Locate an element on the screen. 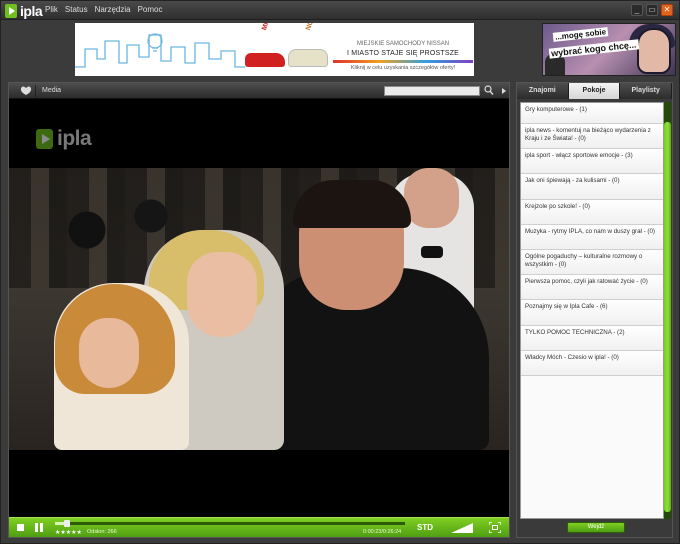 The image size is (680, 544). media-label: Media is located at coordinates (51, 90).